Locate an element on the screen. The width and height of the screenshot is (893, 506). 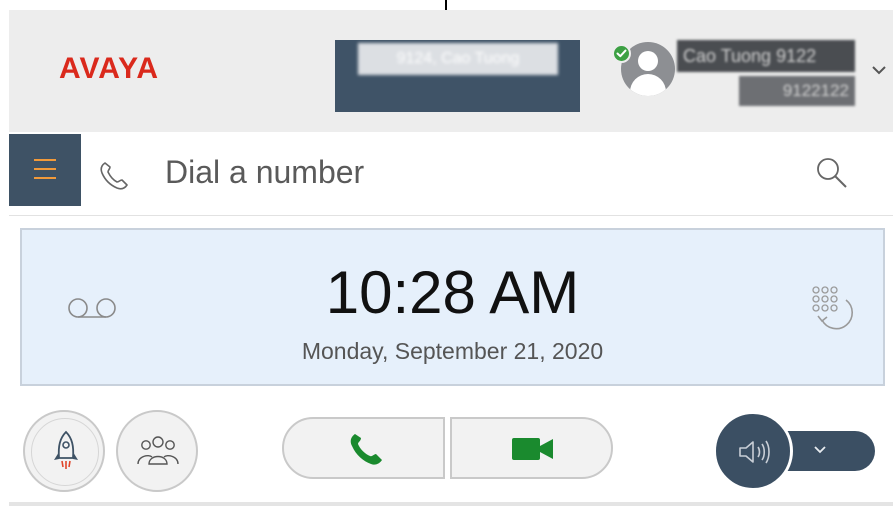
rocket-icon is located at coordinates (66, 449).